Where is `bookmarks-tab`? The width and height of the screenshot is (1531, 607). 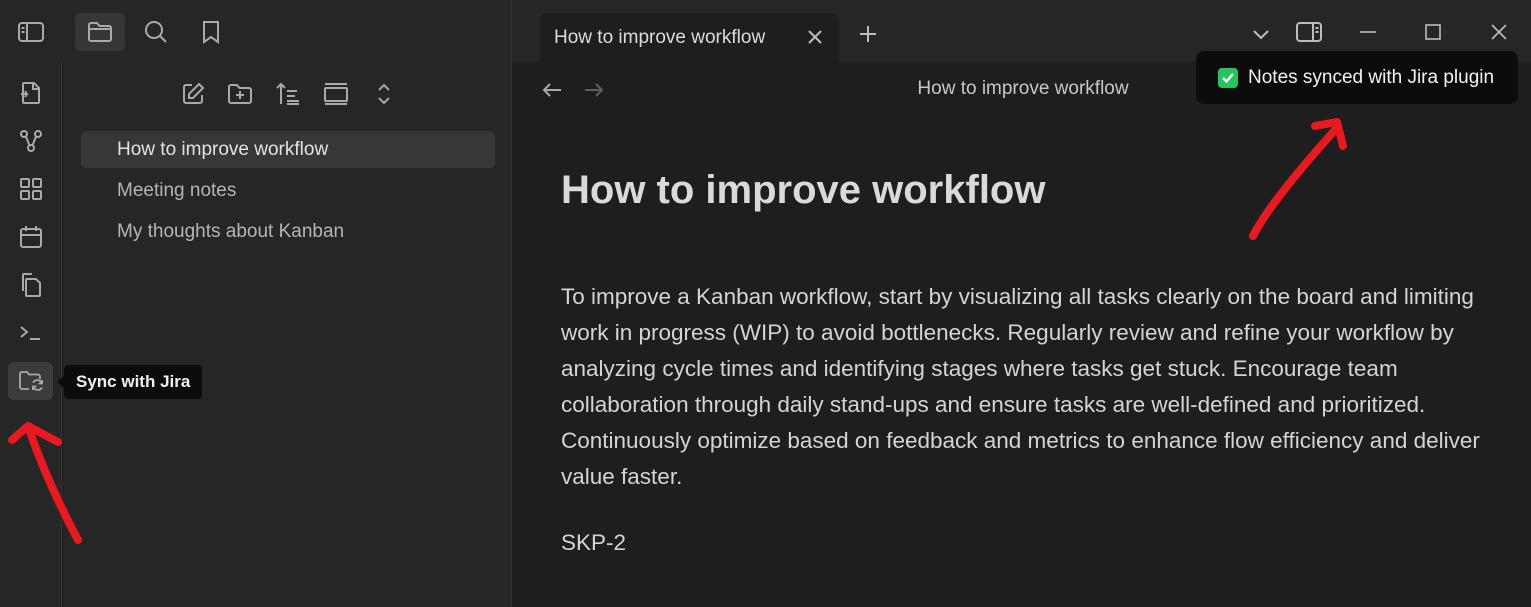 bookmarks-tab is located at coordinates (211, 32).